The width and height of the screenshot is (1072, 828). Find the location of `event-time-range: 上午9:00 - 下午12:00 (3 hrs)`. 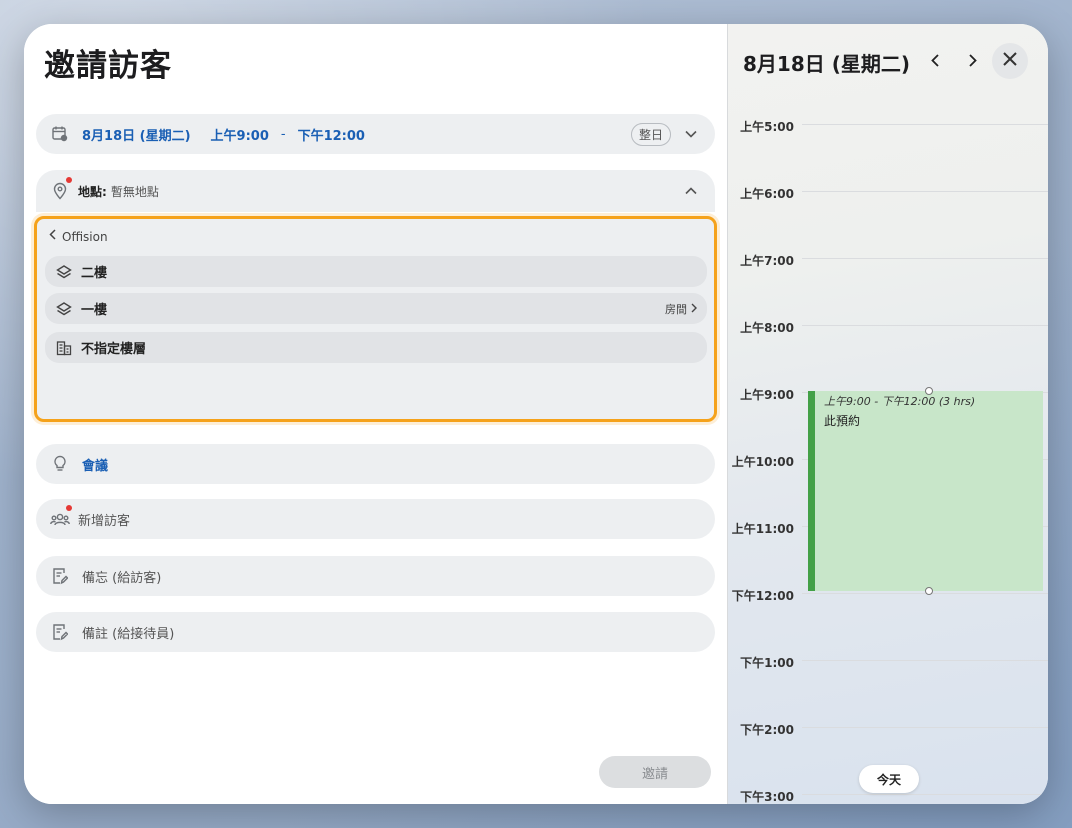

event-time-range: 上午9:00 - 下午12:00 (3 hrs) is located at coordinates (900, 401).